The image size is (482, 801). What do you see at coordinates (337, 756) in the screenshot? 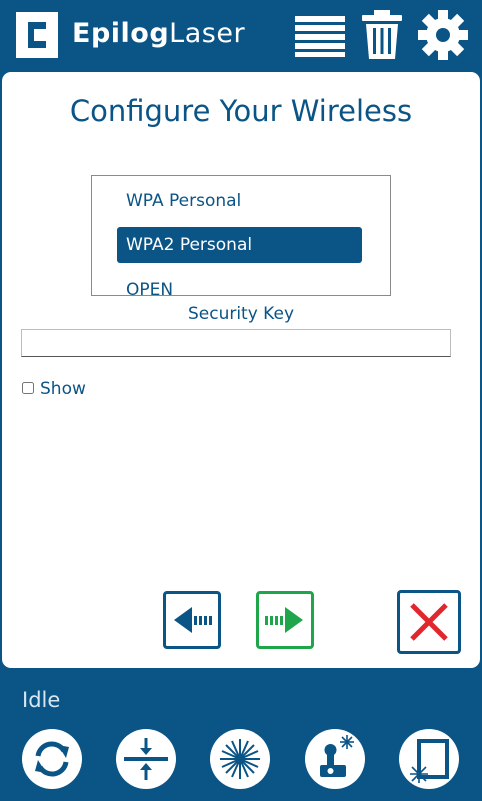
I see `joystick-icon` at bounding box center [337, 756].